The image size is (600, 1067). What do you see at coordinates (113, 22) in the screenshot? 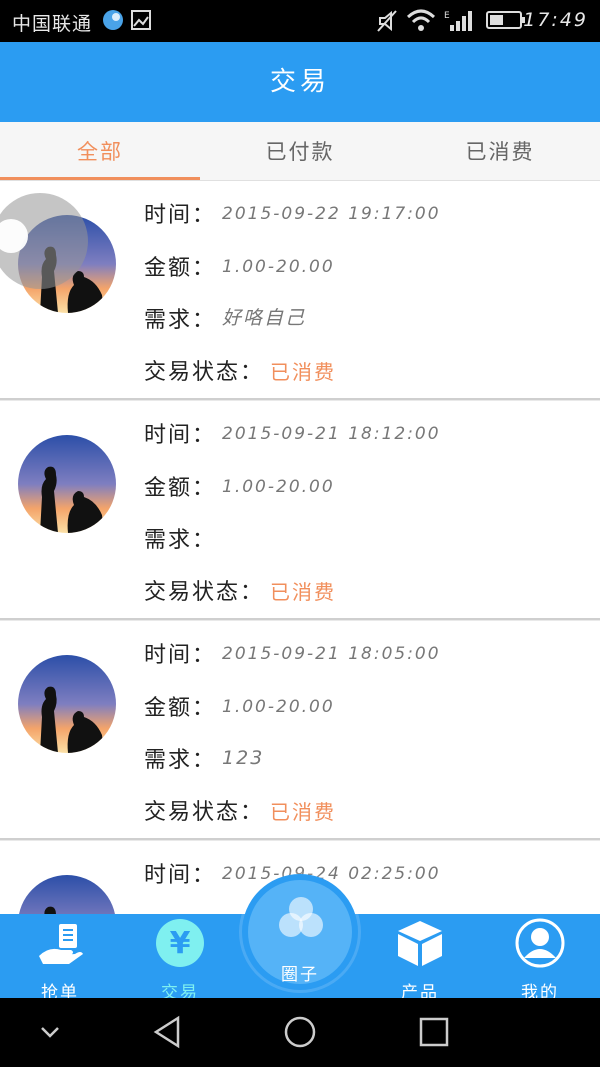
I see `chat-bubble-icon` at bounding box center [113, 22].